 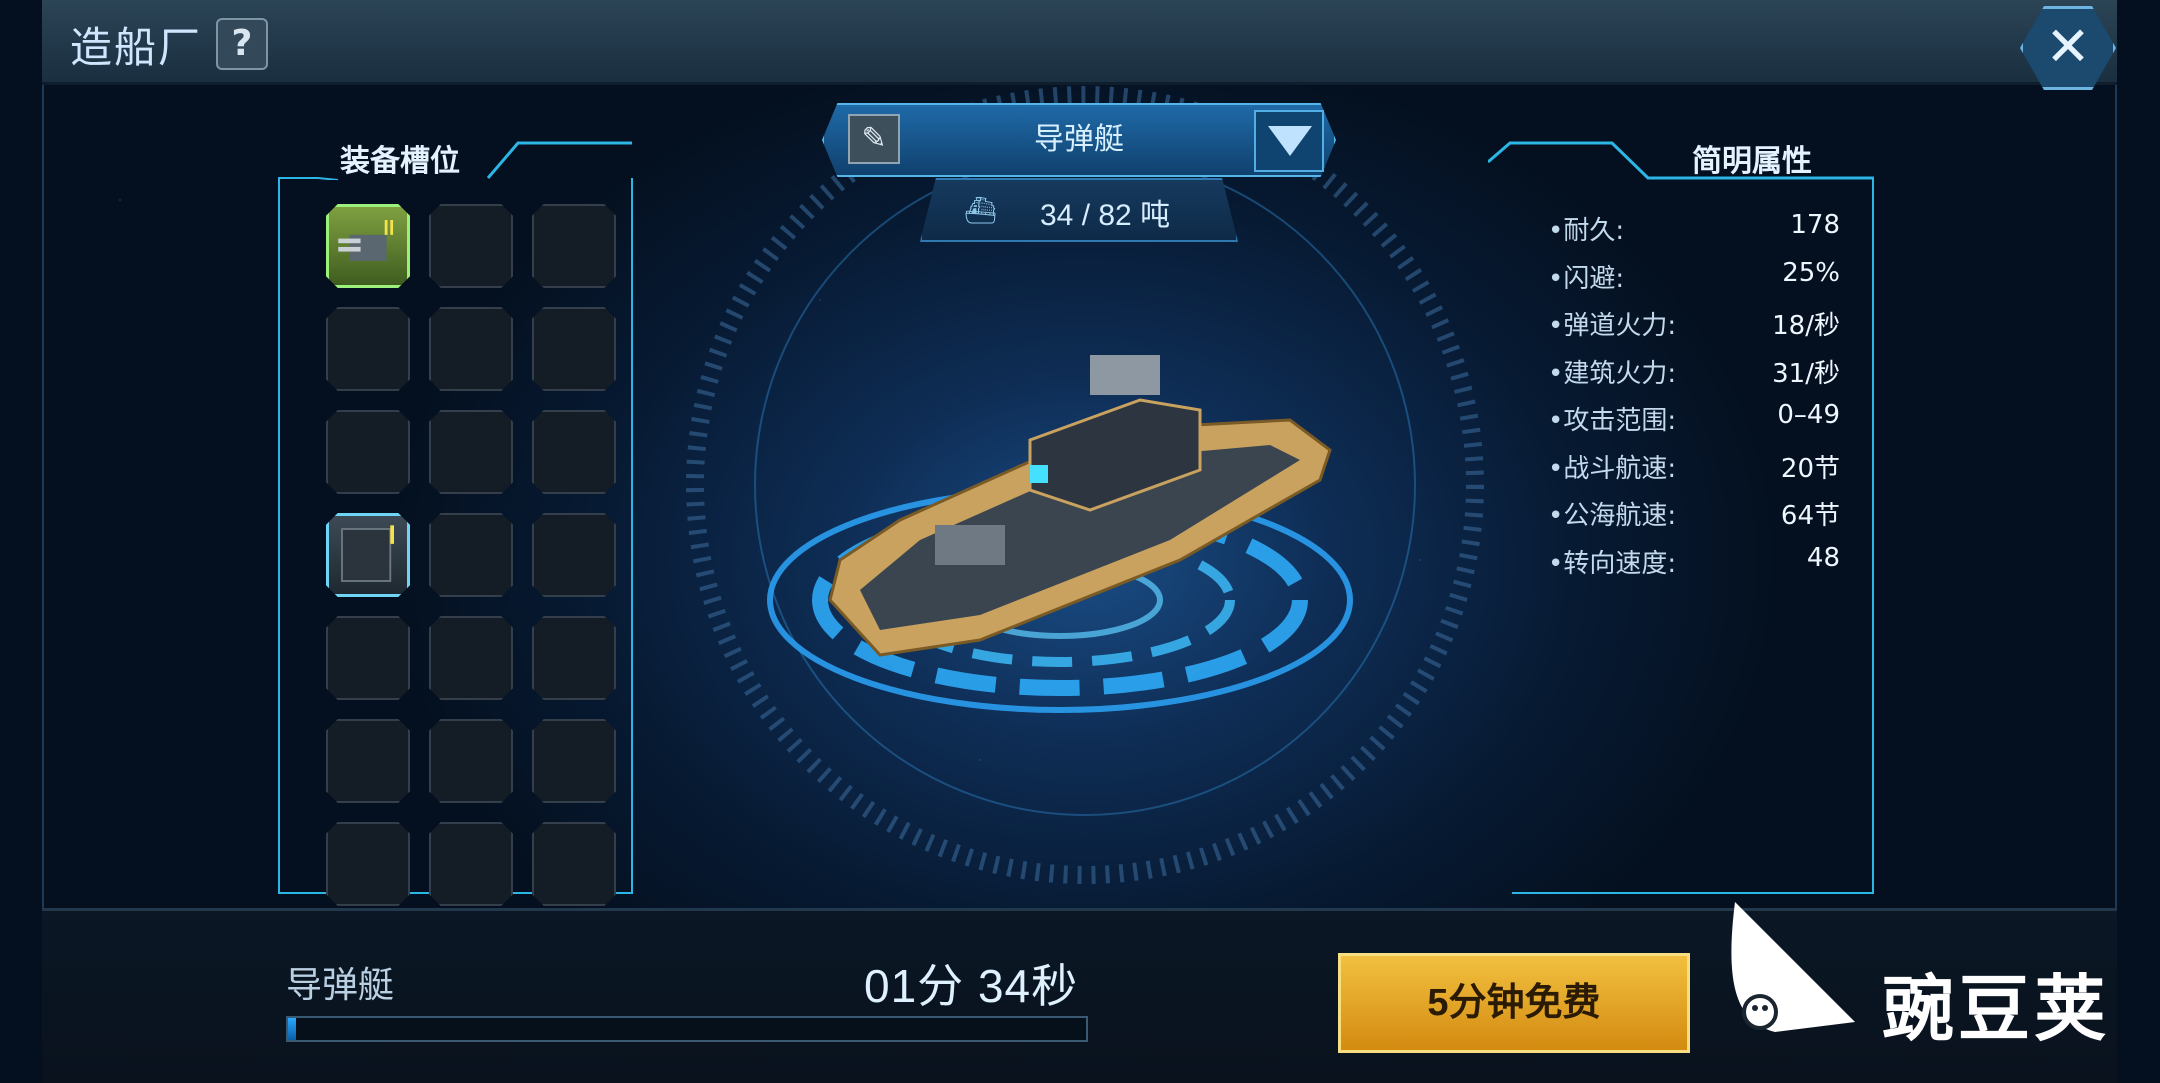 I want to click on stat-row: •弹道火力: 18/秒, so click(x=1694, y=325).